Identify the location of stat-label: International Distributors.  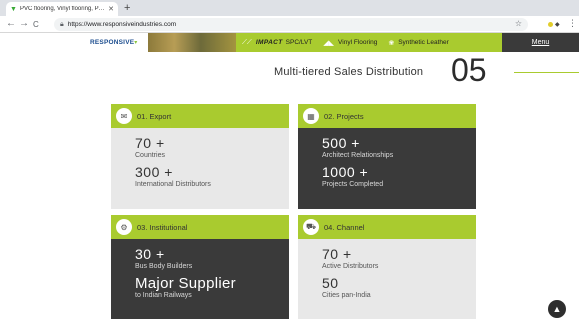
(173, 184).